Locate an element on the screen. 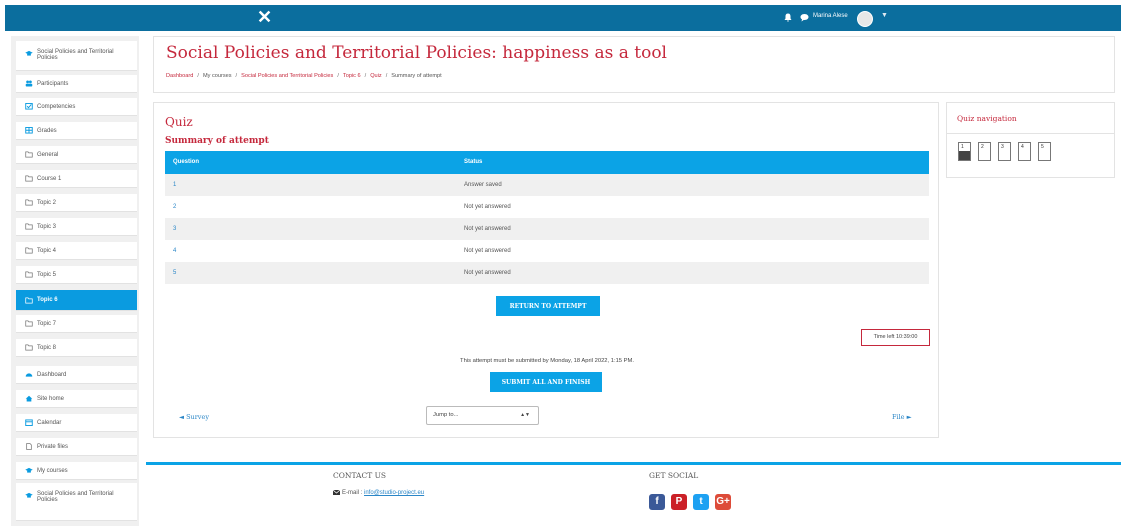  quiz-nav-button: 3 is located at coordinates (1004, 151).